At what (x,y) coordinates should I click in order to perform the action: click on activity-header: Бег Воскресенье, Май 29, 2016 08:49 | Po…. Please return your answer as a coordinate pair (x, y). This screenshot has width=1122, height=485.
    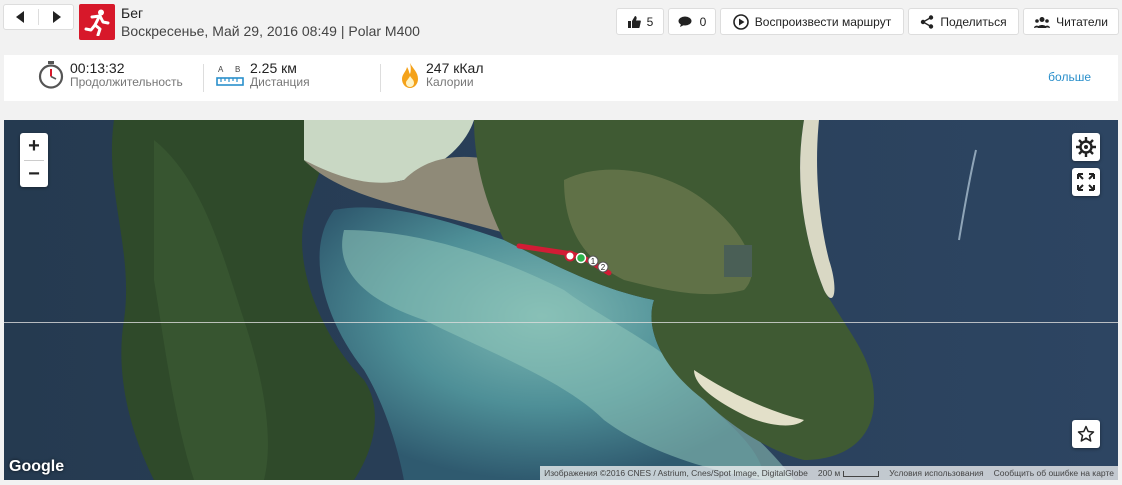
    Looking at the image, I should click on (561, 23).